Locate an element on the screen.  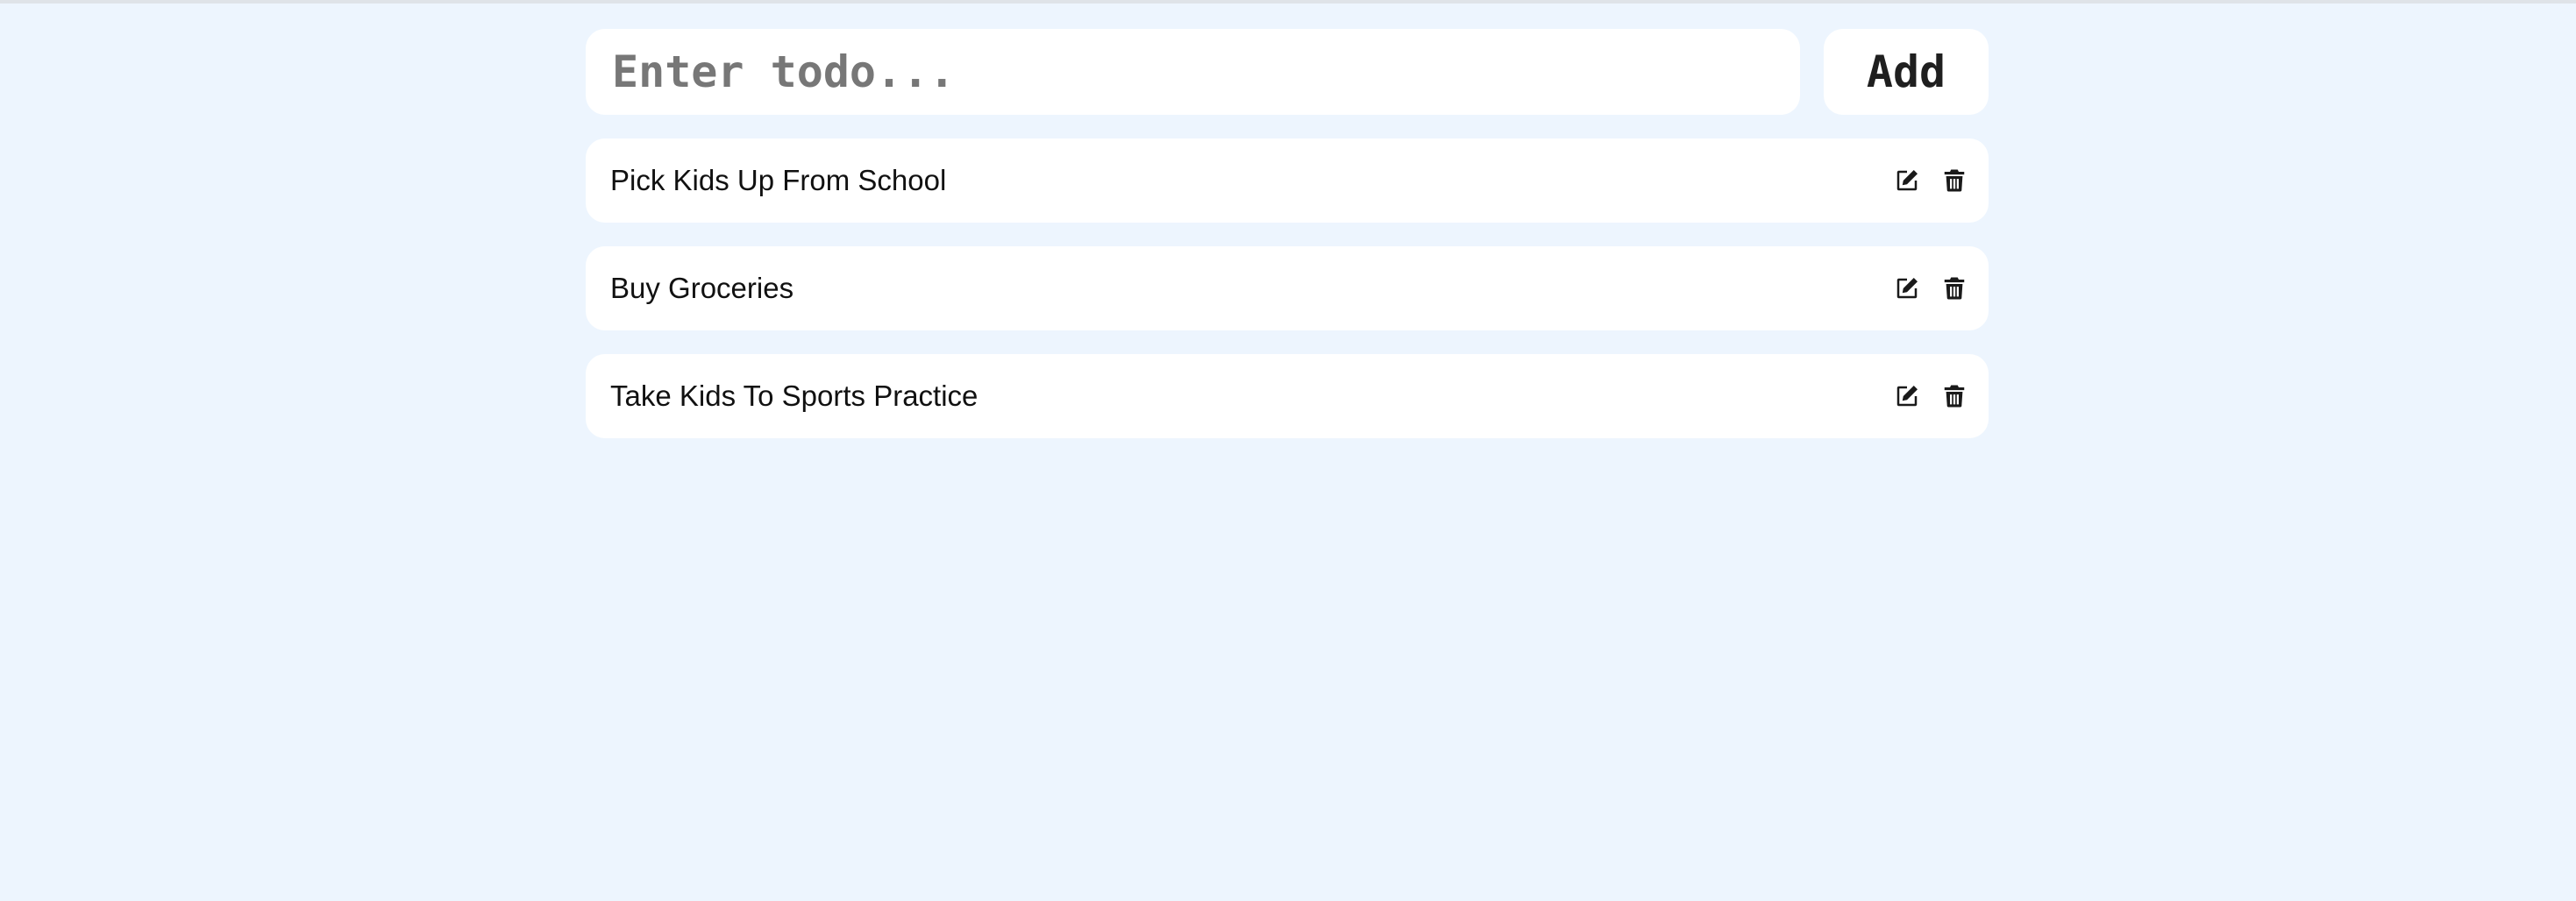
add-button: Add is located at coordinates (1906, 72).